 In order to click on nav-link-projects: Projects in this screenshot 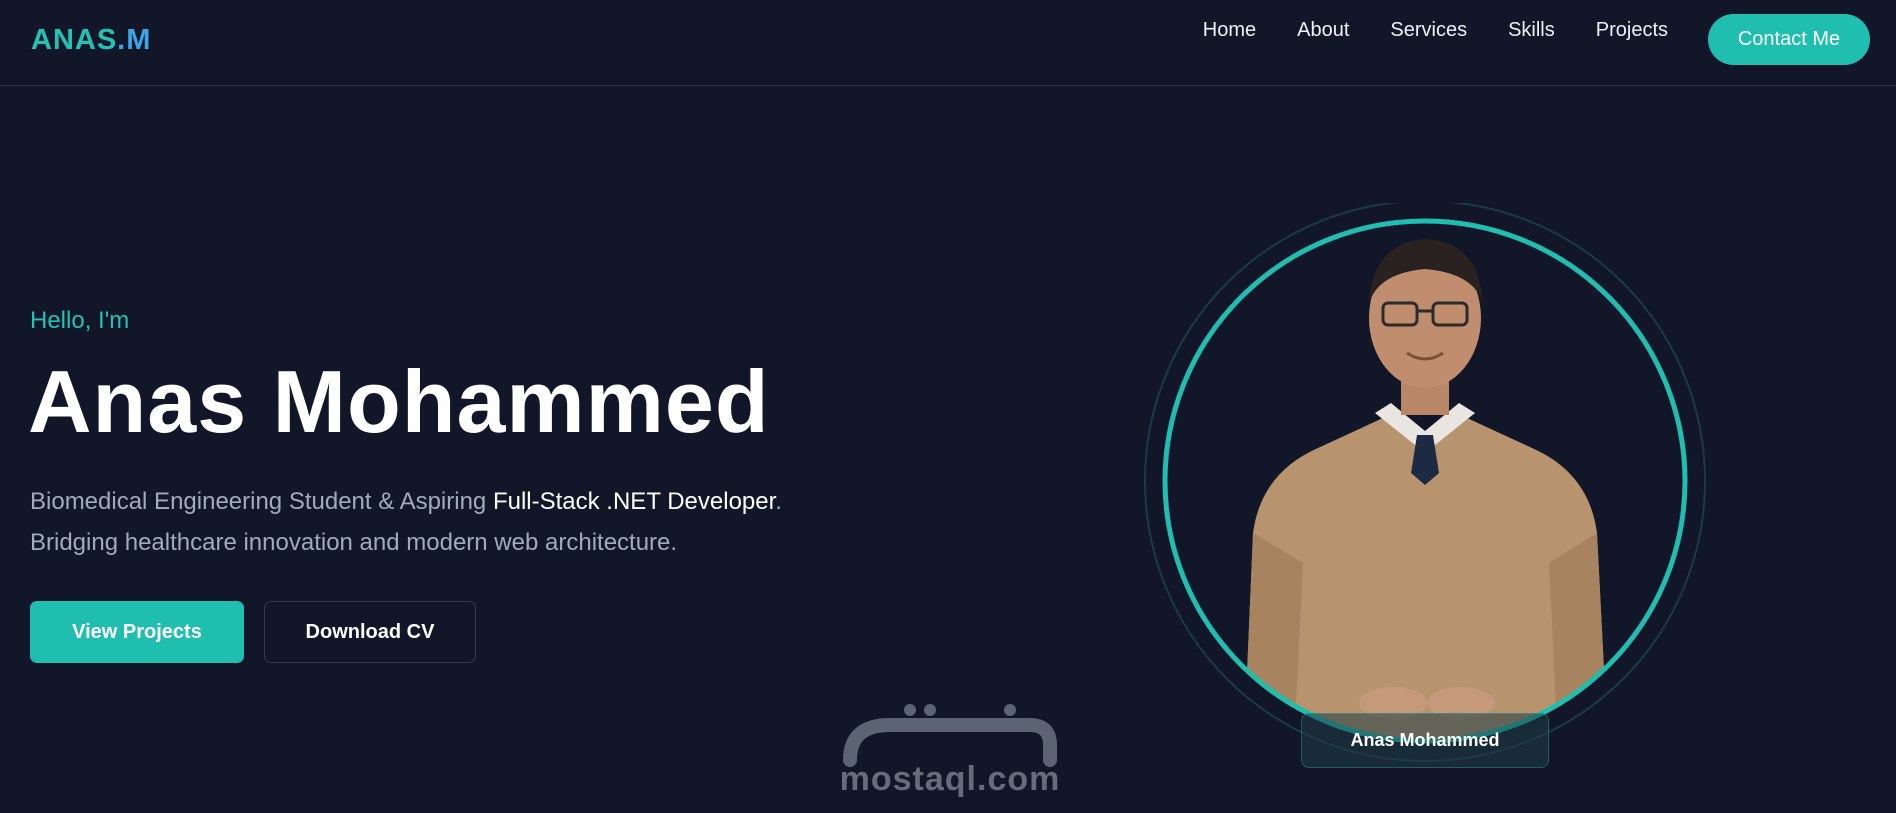, I will do `click(1632, 30)`.